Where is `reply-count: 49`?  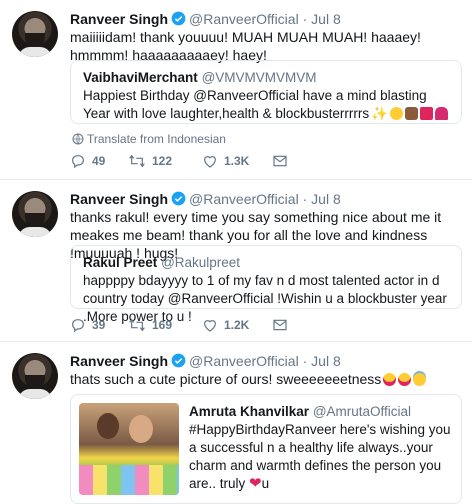
reply-count: 49 is located at coordinates (99, 161).